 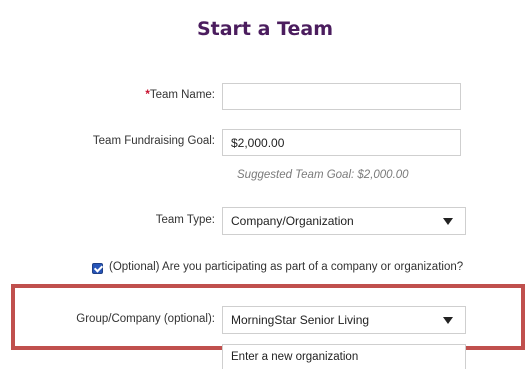 What do you see at coordinates (323, 175) in the screenshot?
I see `suggested-goal-hint: Suggested Team Goal: $2,000.00` at bounding box center [323, 175].